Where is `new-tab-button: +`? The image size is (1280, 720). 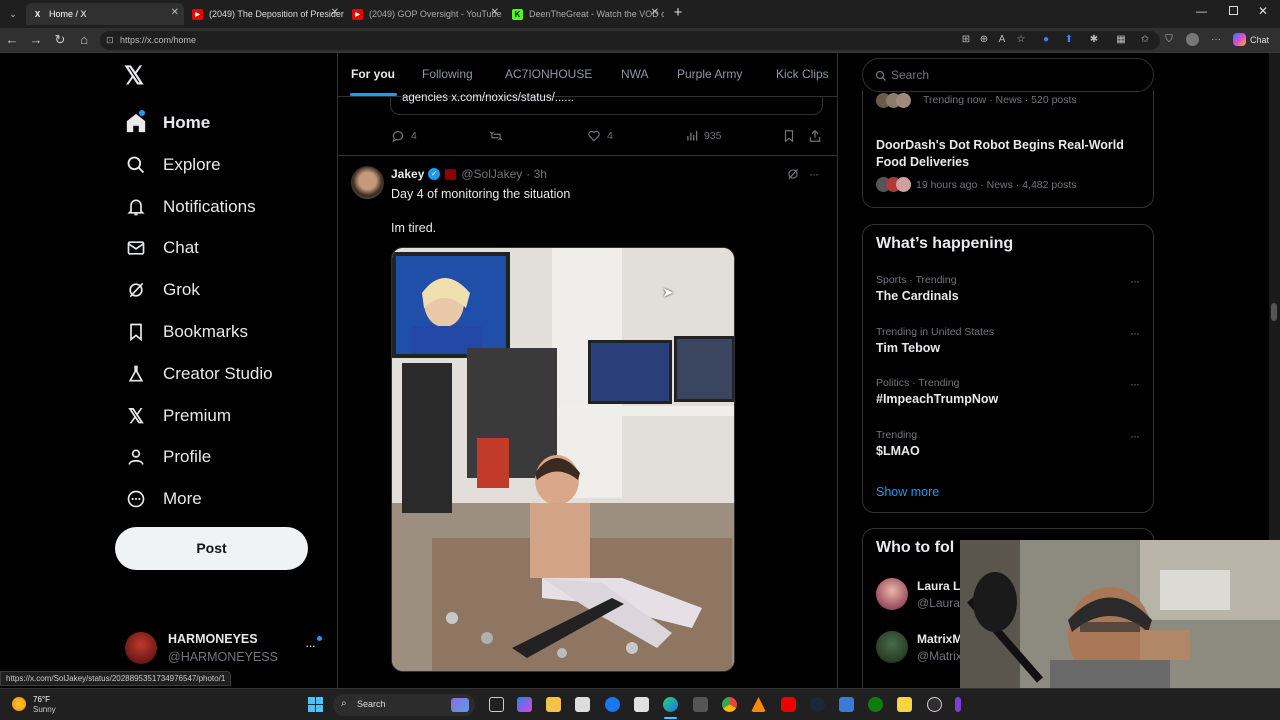
new-tab-button: + is located at coordinates (678, 13).